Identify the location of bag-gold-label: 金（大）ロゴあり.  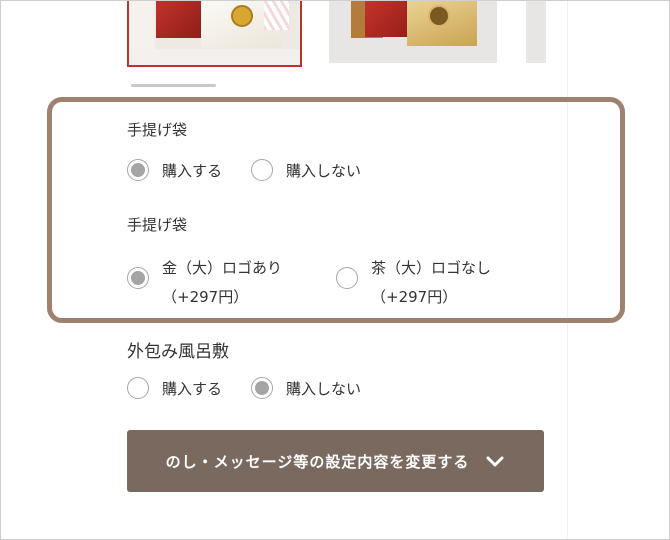
(222, 268).